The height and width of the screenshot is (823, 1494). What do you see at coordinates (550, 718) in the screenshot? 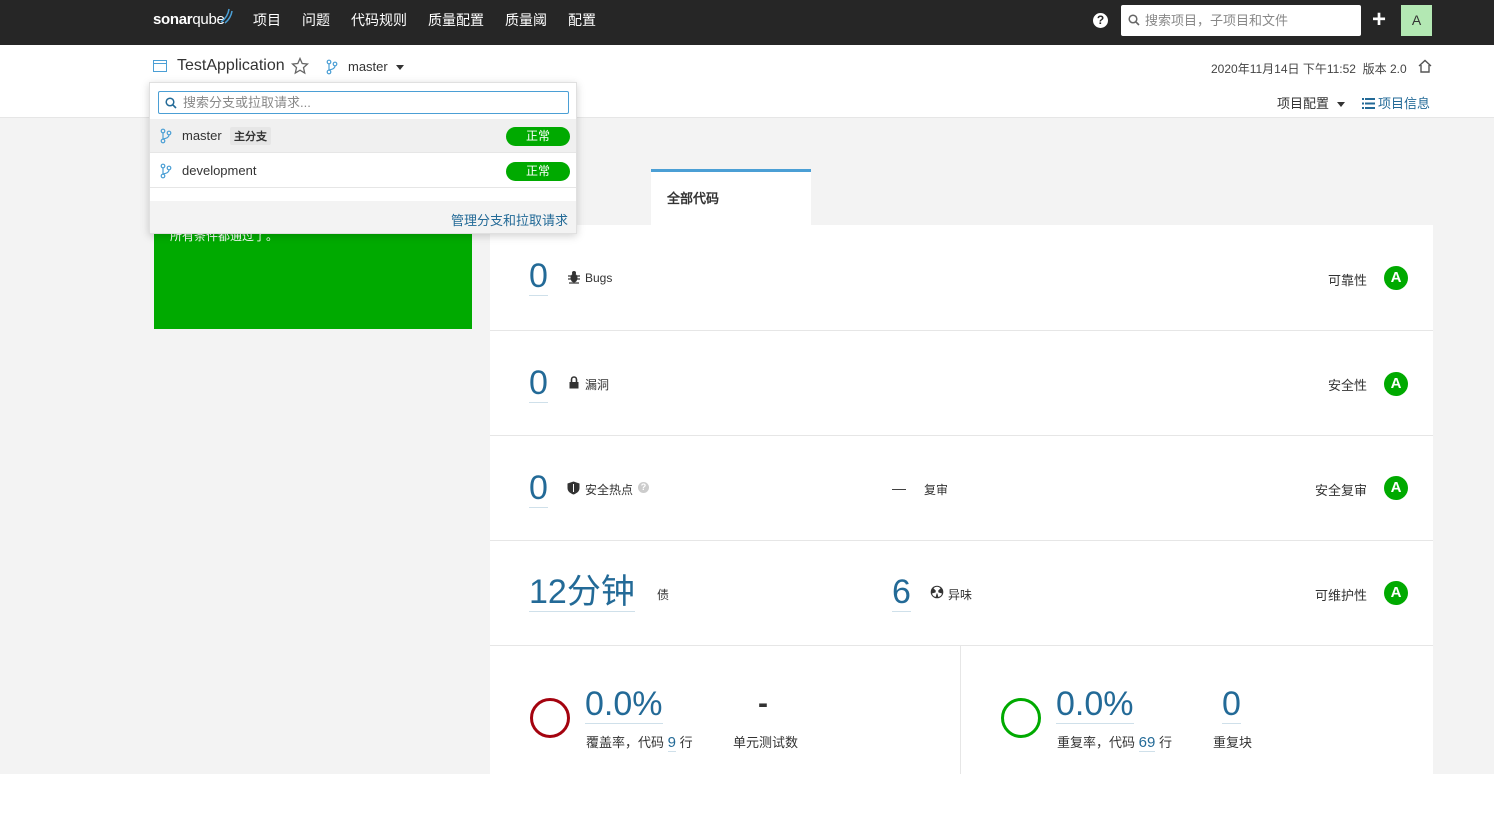
I see `coverage-donut-icon` at bounding box center [550, 718].